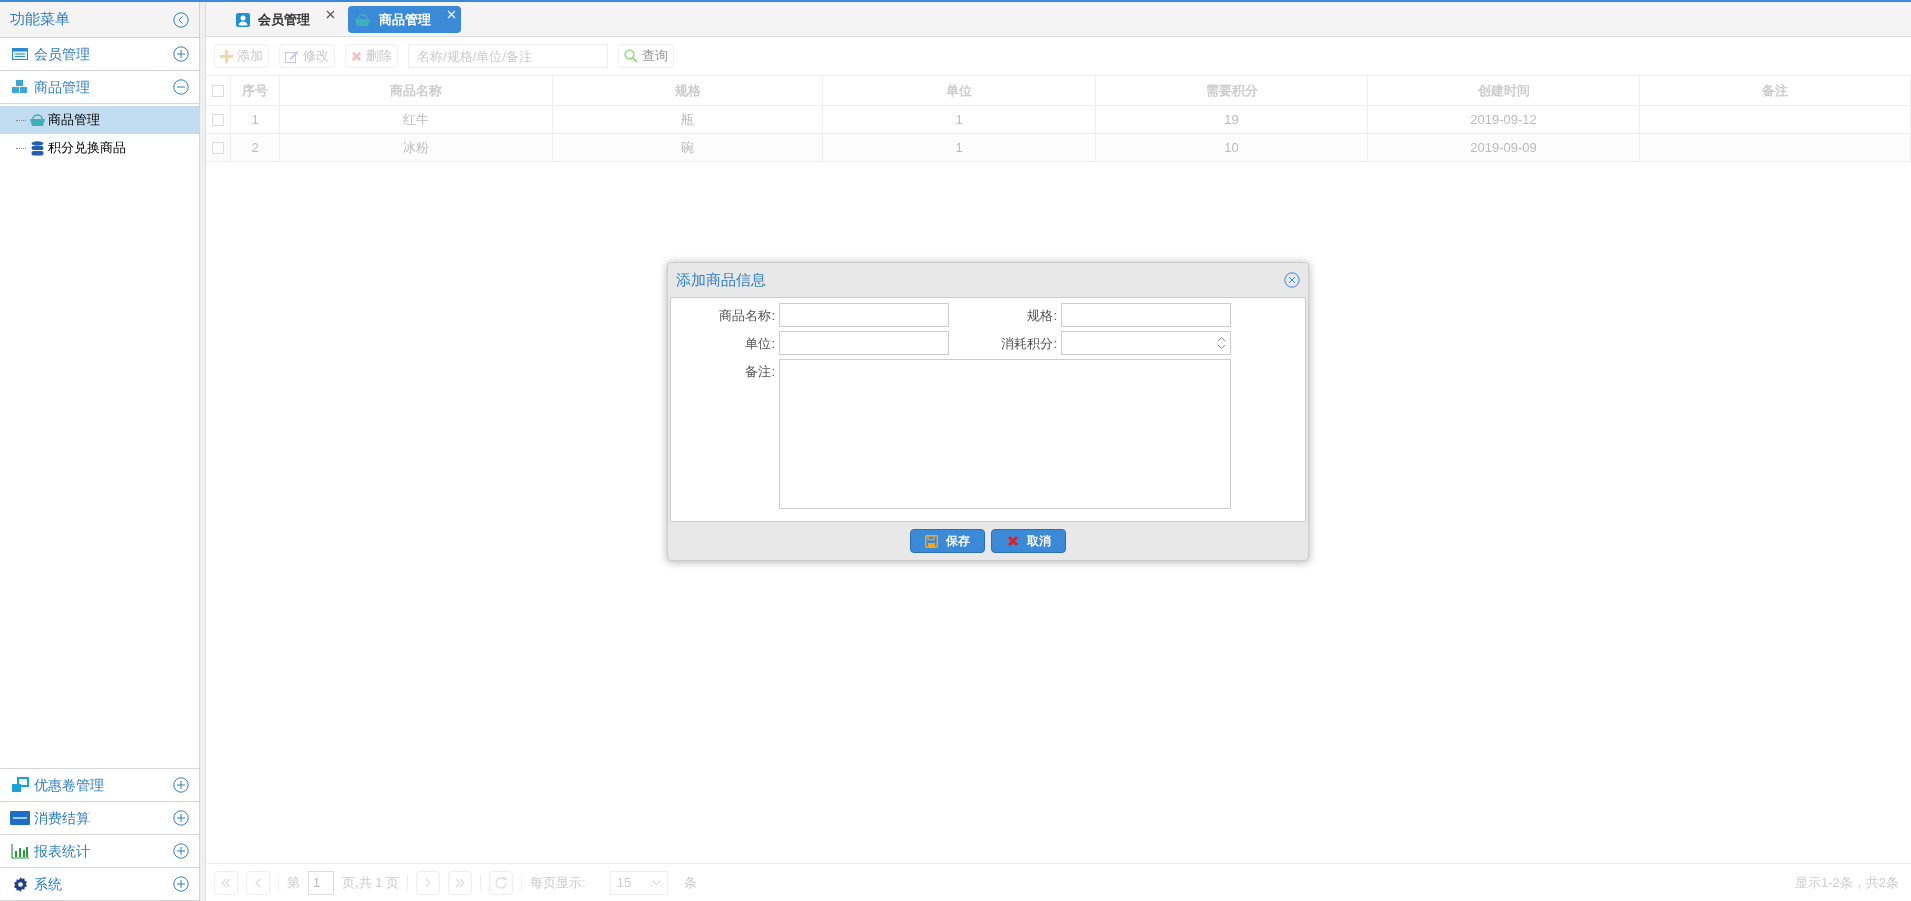 The width and height of the screenshot is (1911, 901). I want to click on caret-icon, so click(656, 882).